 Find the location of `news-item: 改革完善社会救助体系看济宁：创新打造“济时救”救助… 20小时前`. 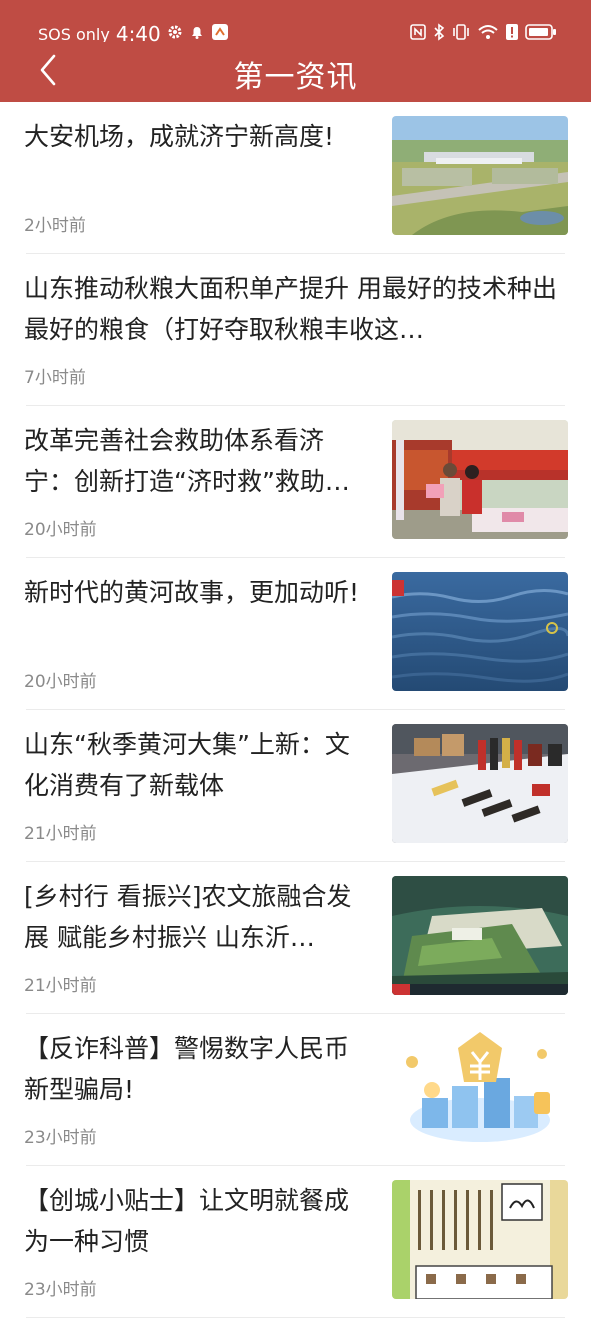

news-item: 改革完善社会救助体系看济宁：创新打造“济时救”救助… 20小时前 is located at coordinates (296, 482).